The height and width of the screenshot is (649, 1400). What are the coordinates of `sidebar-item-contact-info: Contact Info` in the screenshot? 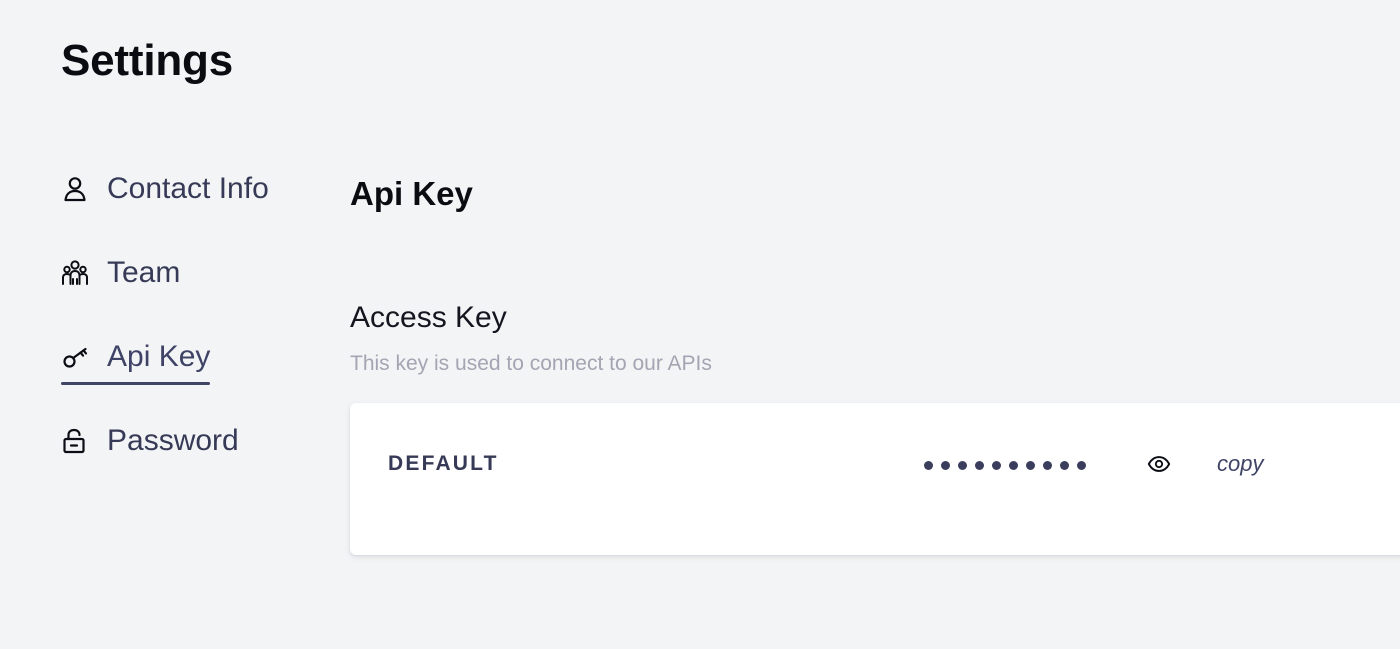 It's located at (165, 189).